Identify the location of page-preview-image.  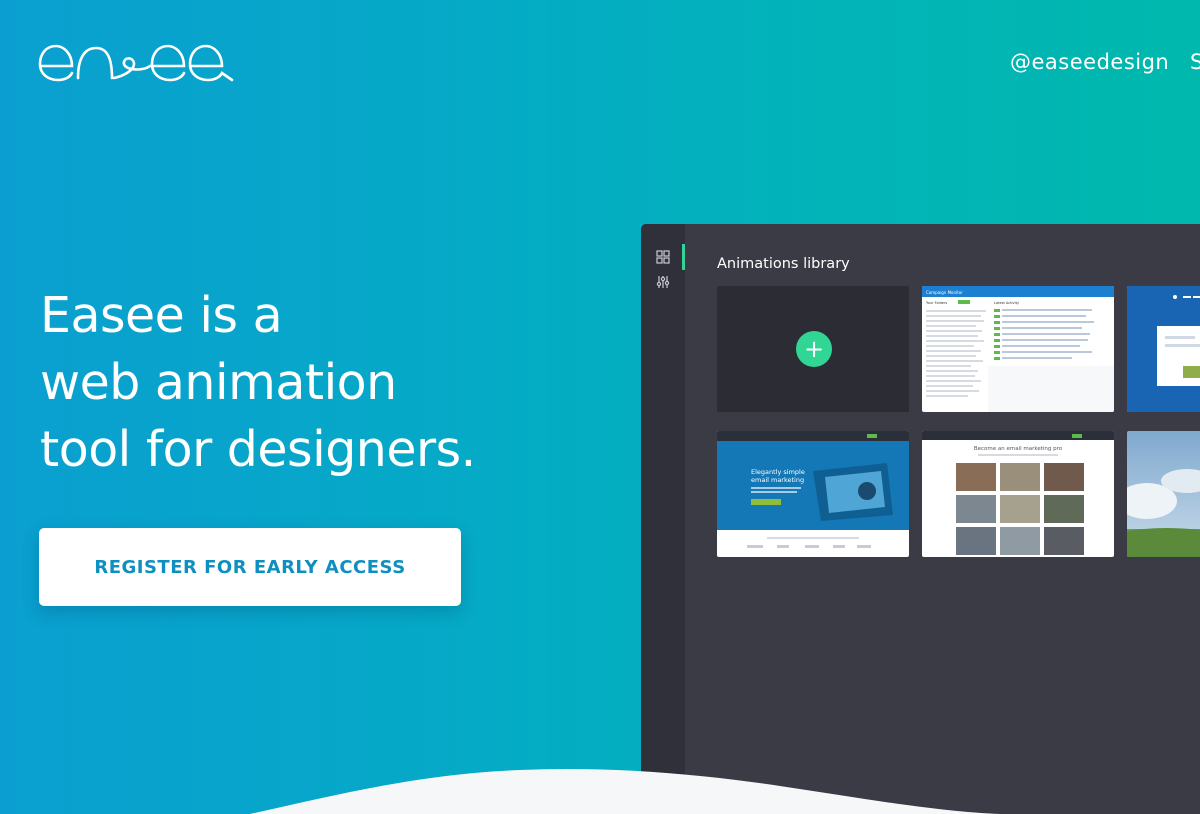
(1163, 349).